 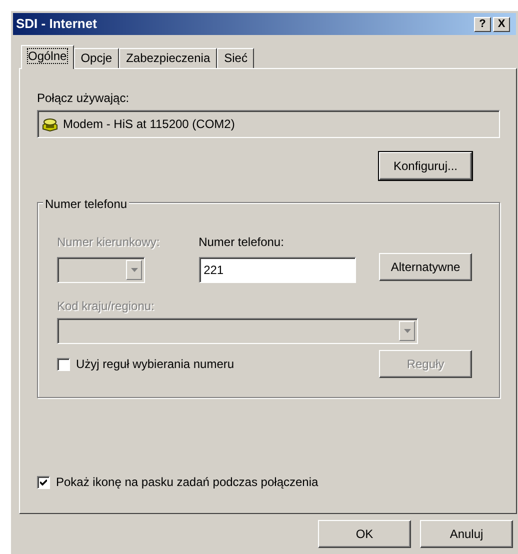 What do you see at coordinates (364, 534) in the screenshot?
I see `ok-button: OK` at bounding box center [364, 534].